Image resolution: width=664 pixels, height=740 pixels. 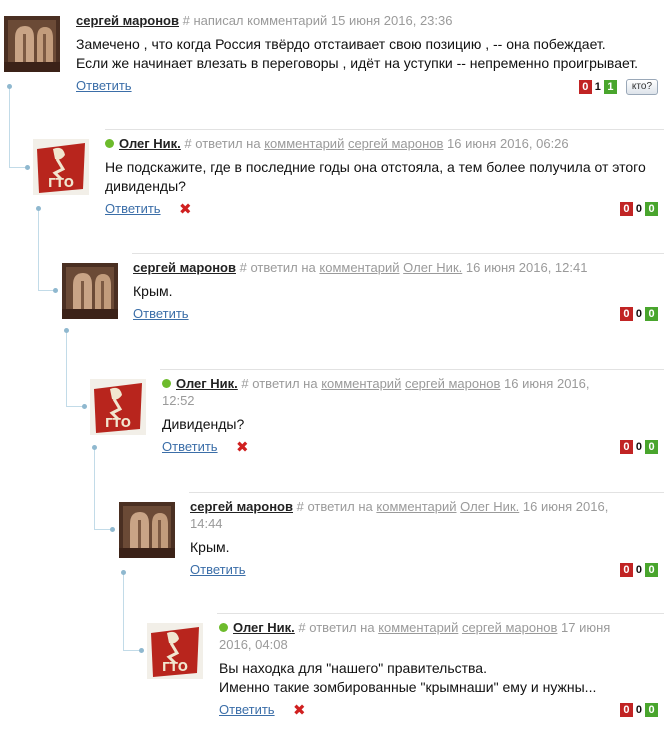 What do you see at coordinates (641, 87) in the screenshot?
I see `who-voted-button: кто?` at bounding box center [641, 87].